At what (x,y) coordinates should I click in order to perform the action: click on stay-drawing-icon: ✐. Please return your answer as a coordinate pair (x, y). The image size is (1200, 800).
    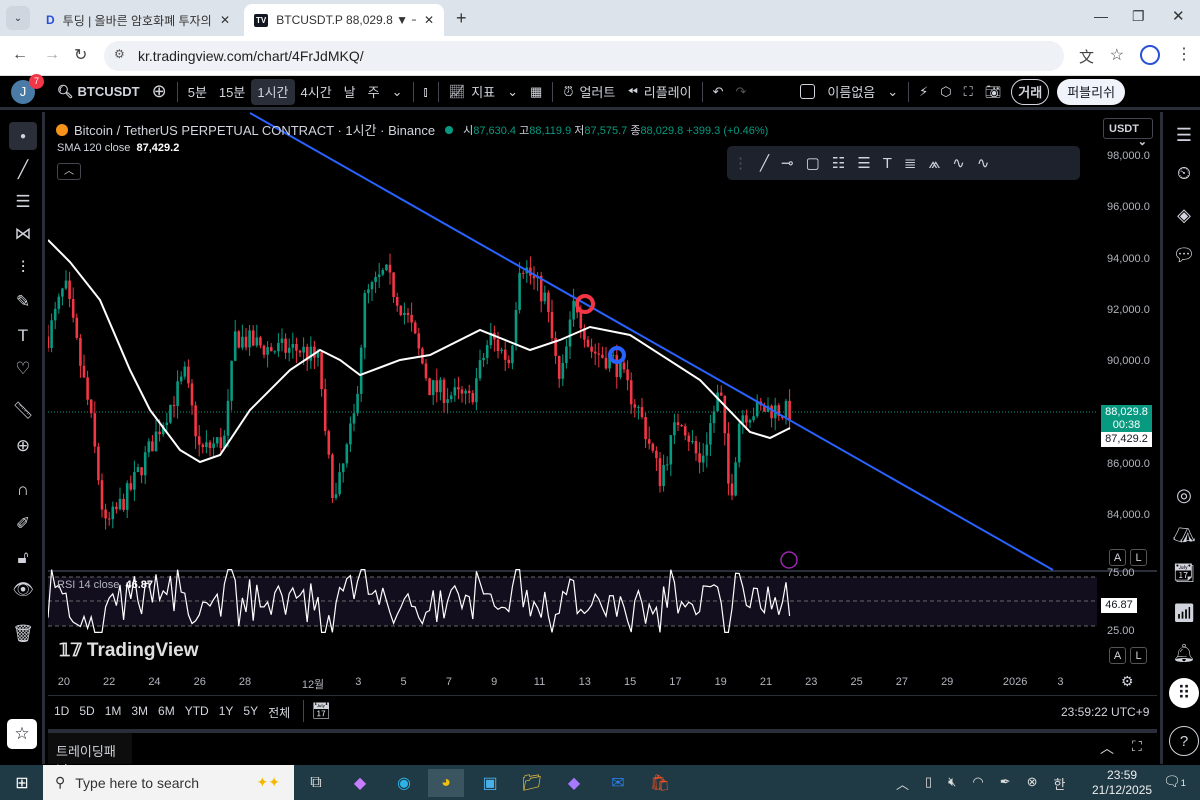
    Looking at the image, I should click on (23, 524).